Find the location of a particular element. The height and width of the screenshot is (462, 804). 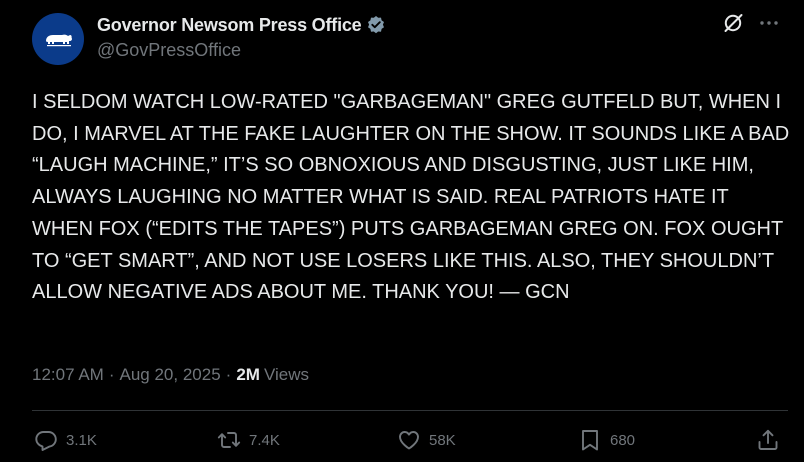

grok-icon is located at coordinates (733, 23).